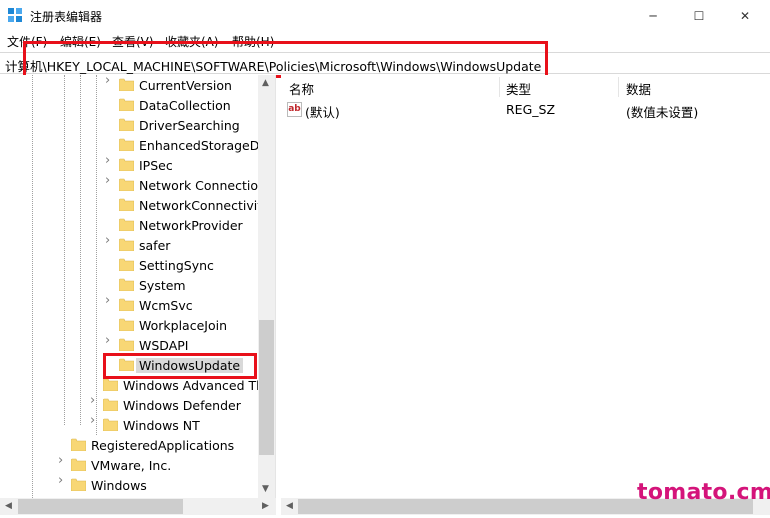 This screenshot has width=770, height=518. I want to click on tree-item-label: safer, so click(155, 245).